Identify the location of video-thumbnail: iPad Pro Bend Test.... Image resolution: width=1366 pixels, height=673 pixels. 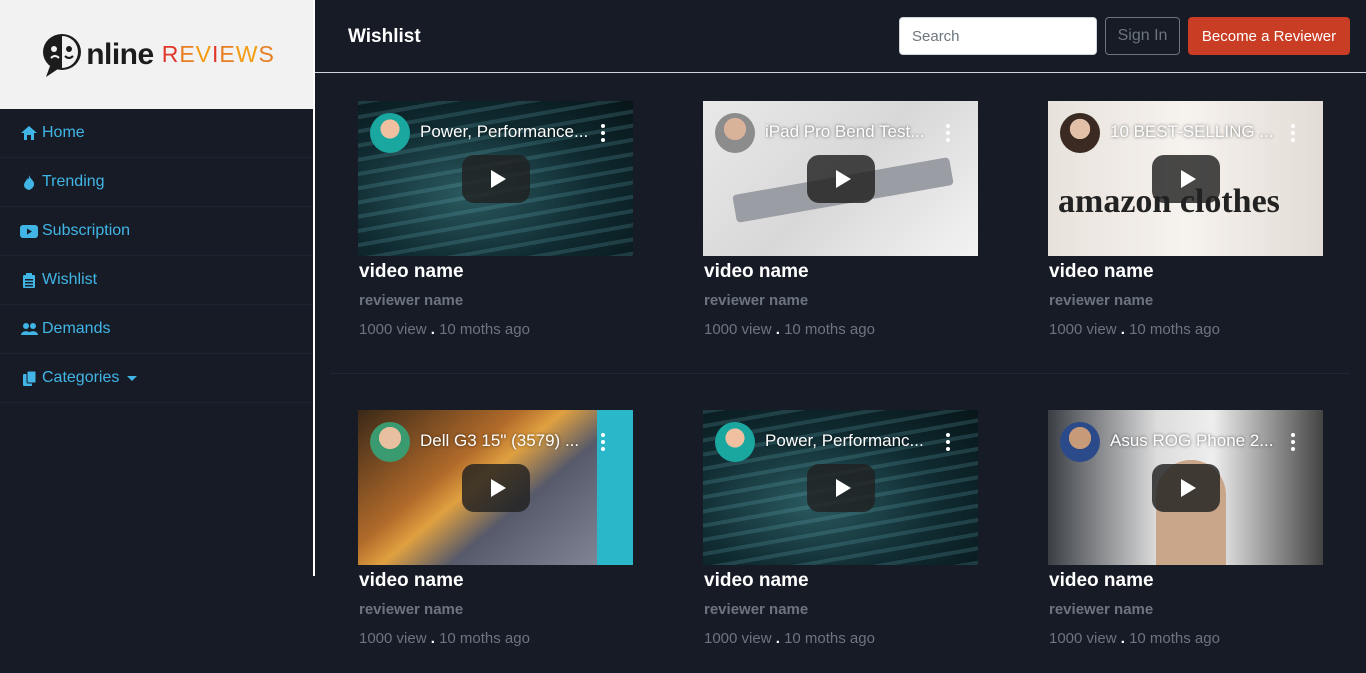
(840, 178).